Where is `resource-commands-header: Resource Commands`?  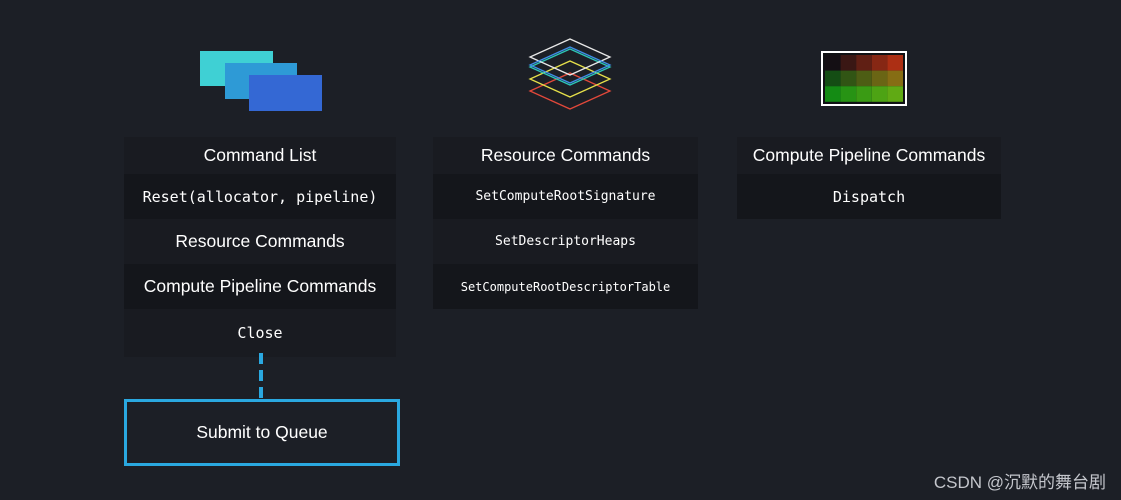 resource-commands-header: Resource Commands is located at coordinates (565, 155).